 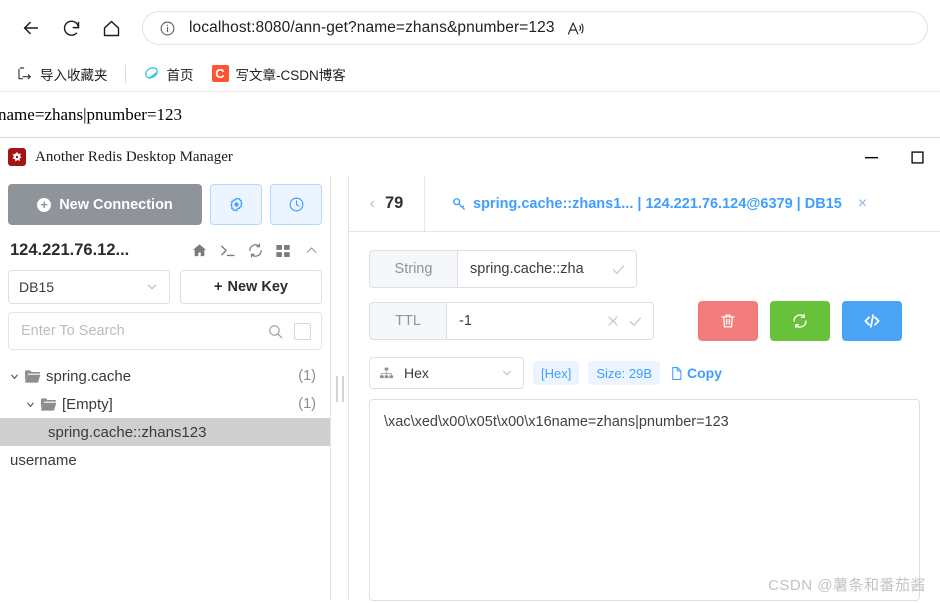 I want to click on delete-key-button, so click(x=728, y=321).